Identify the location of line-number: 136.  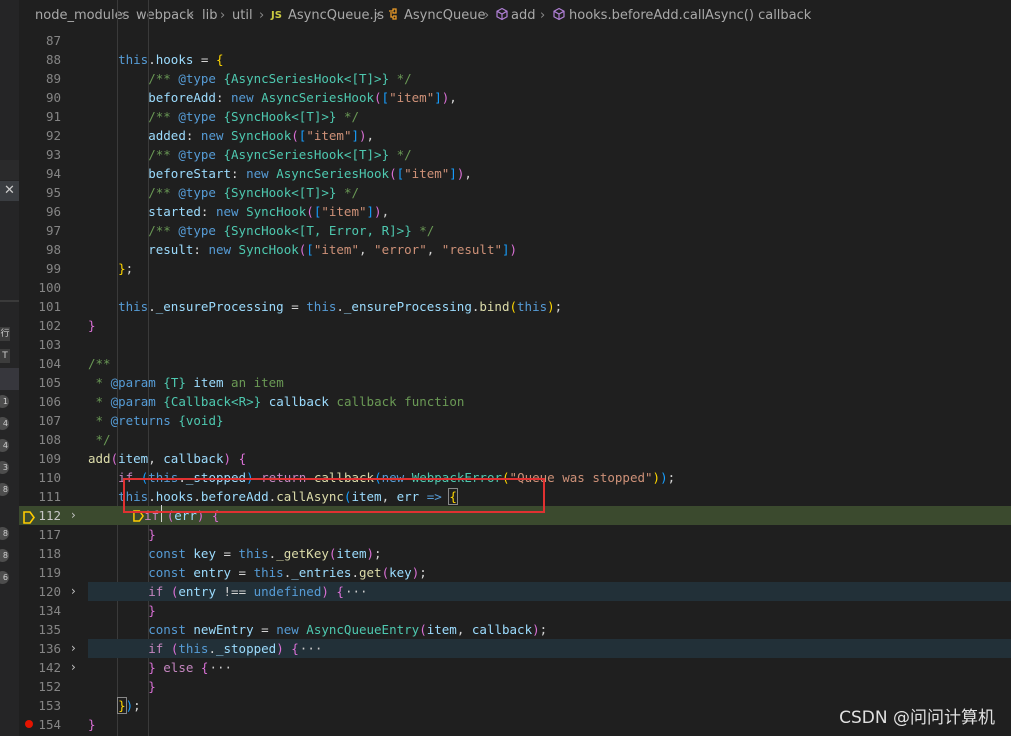
(49, 648).